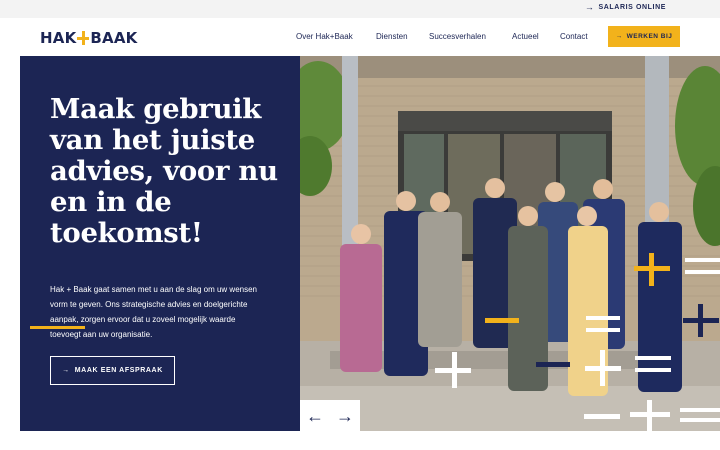 The width and height of the screenshot is (720, 450). Describe the element at coordinates (360, 440) in the screenshot. I see `page-bottom-strip` at that location.